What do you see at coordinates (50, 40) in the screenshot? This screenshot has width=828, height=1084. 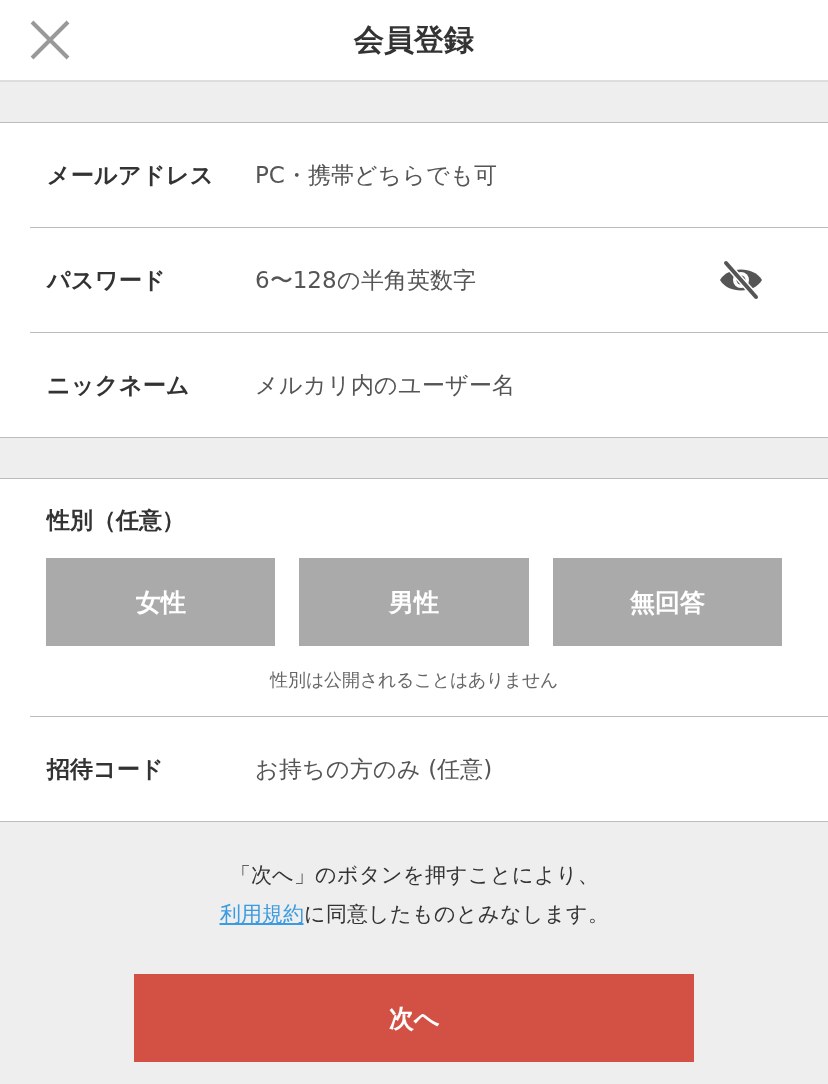 I see `close-icon` at bounding box center [50, 40].